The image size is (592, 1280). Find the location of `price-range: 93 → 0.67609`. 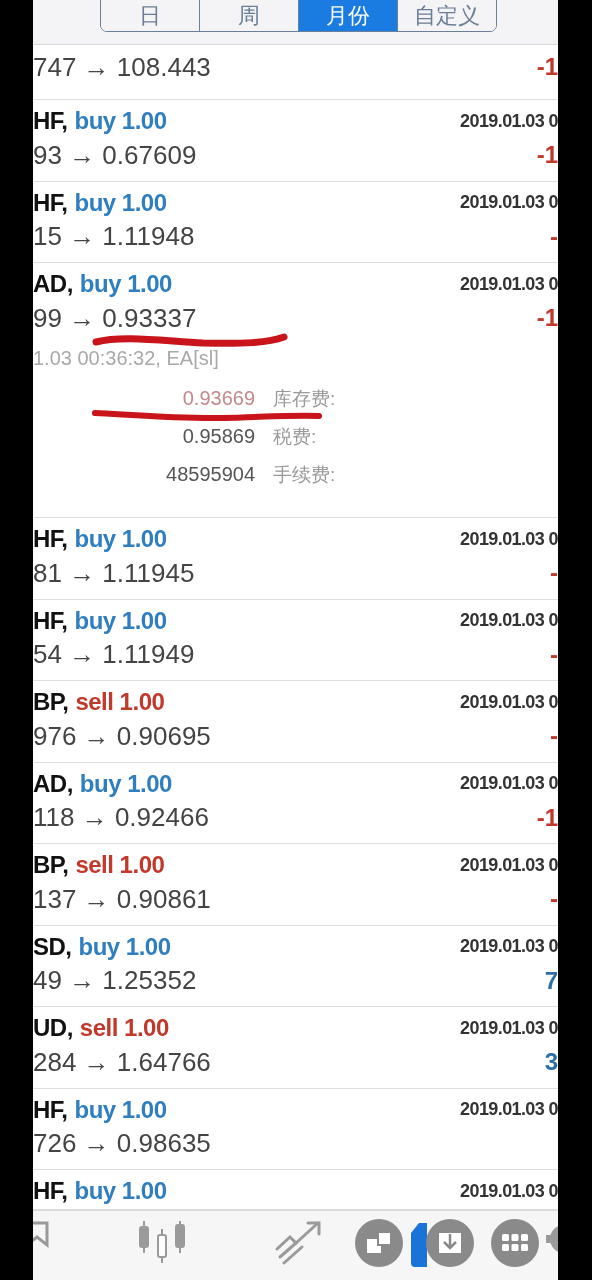

price-range: 93 → 0.67609 is located at coordinates (115, 155).